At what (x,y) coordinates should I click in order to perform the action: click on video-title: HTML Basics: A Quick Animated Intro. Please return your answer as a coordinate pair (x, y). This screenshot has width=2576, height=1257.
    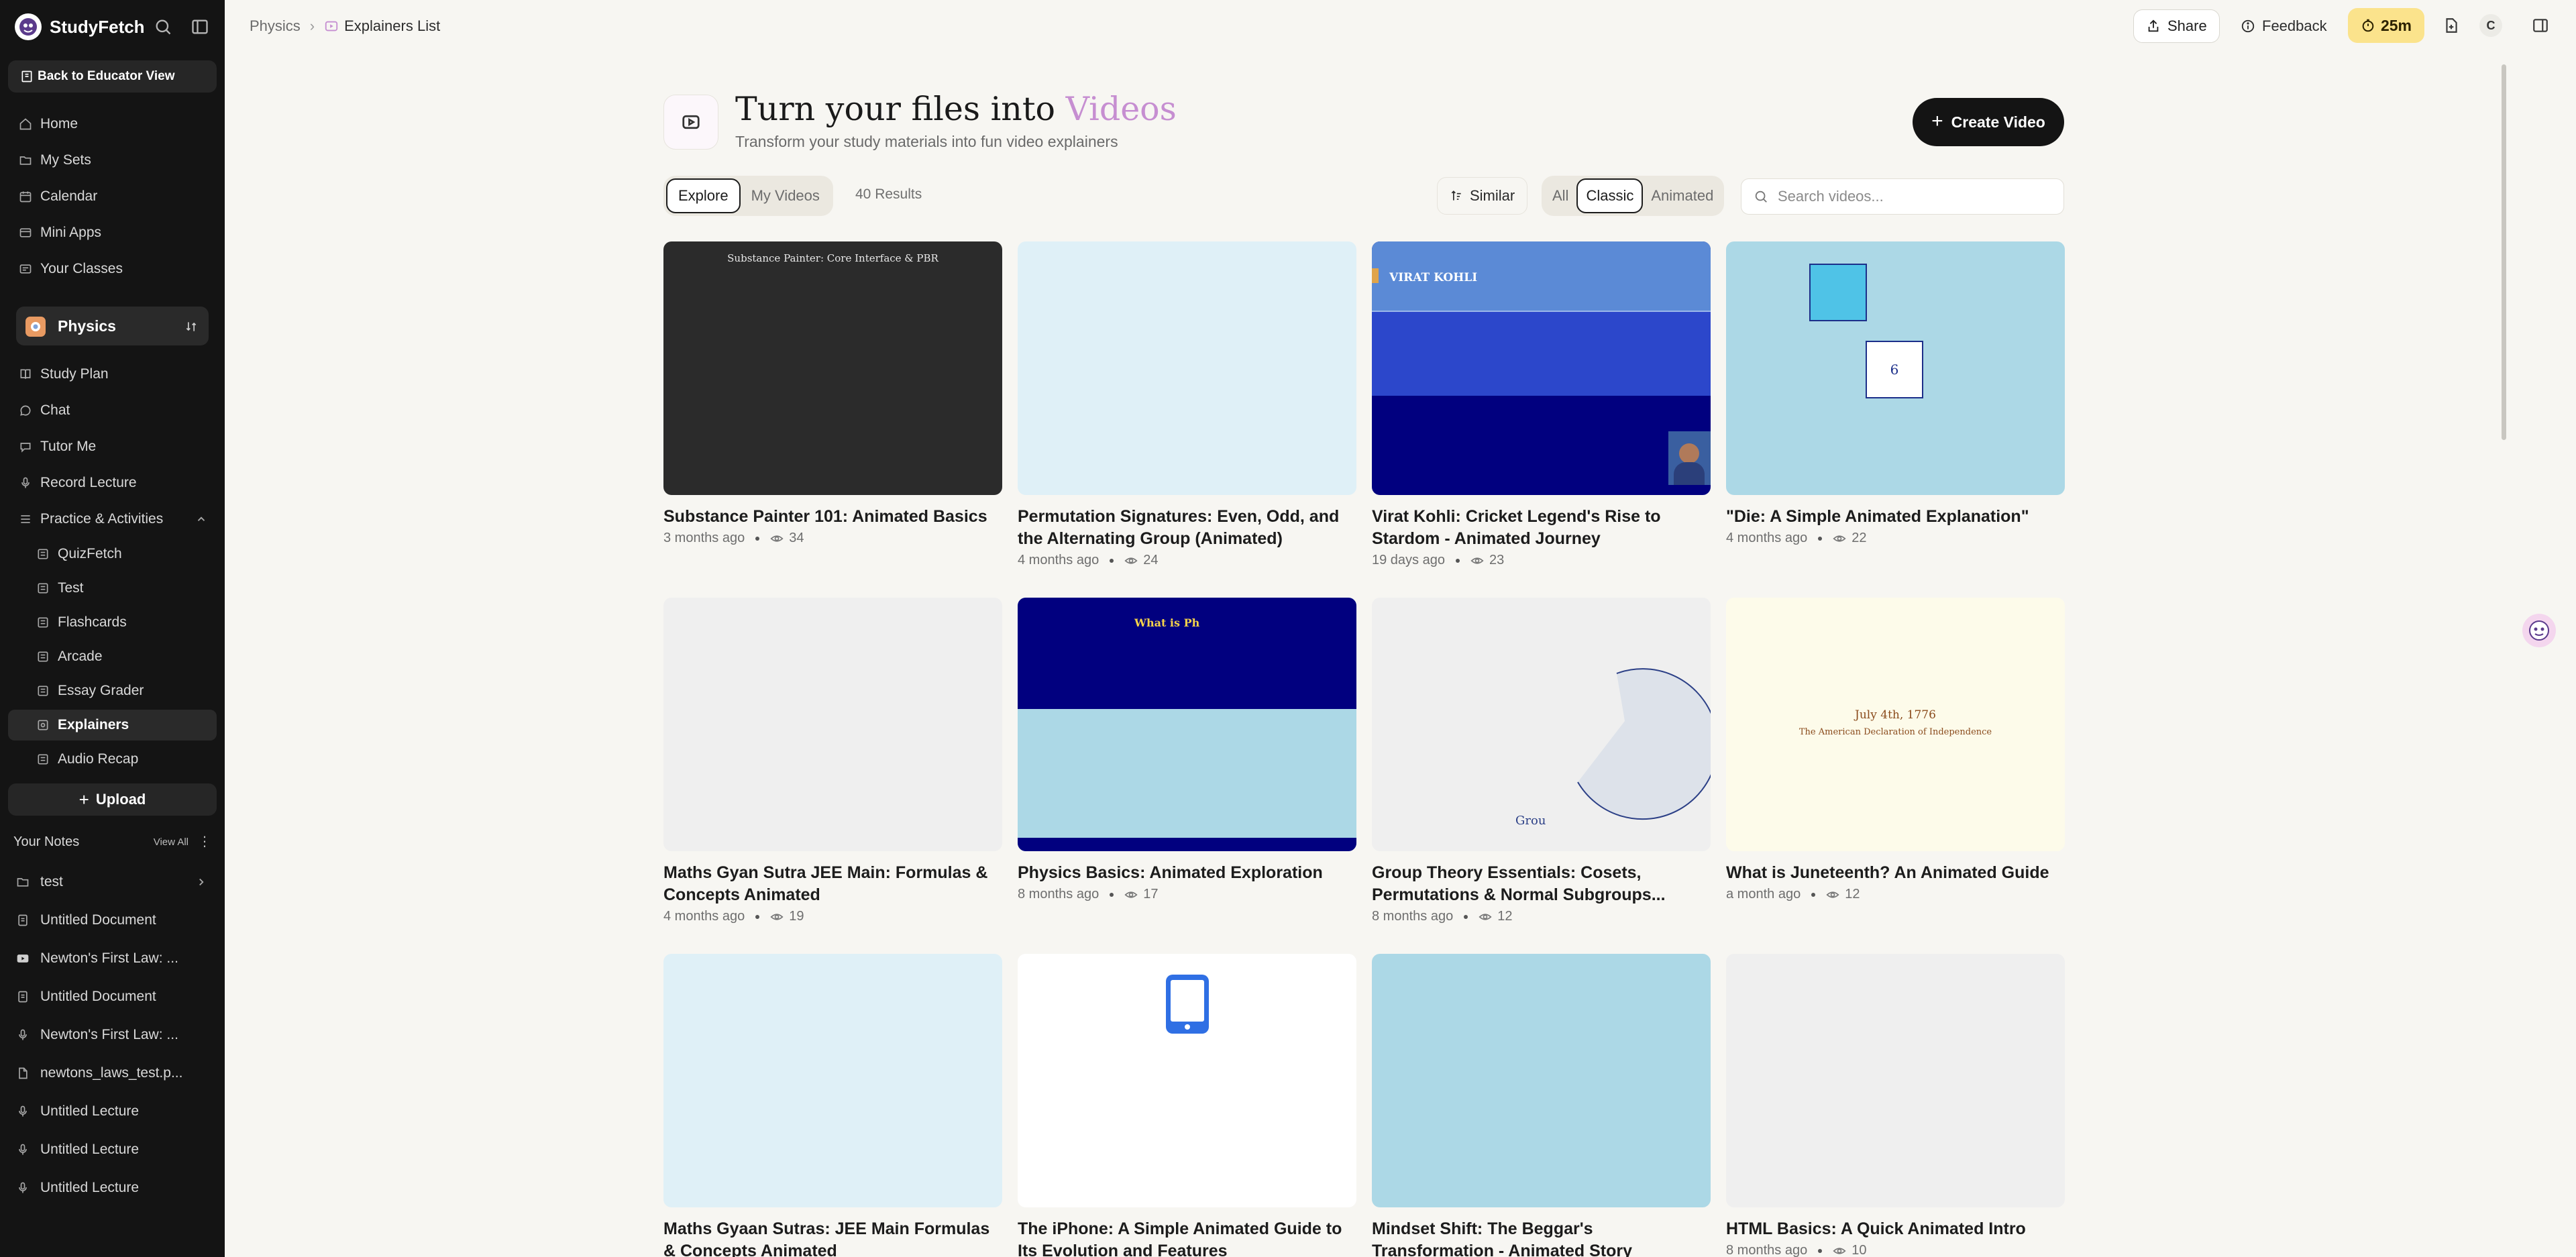
    Looking at the image, I should click on (1895, 1229).